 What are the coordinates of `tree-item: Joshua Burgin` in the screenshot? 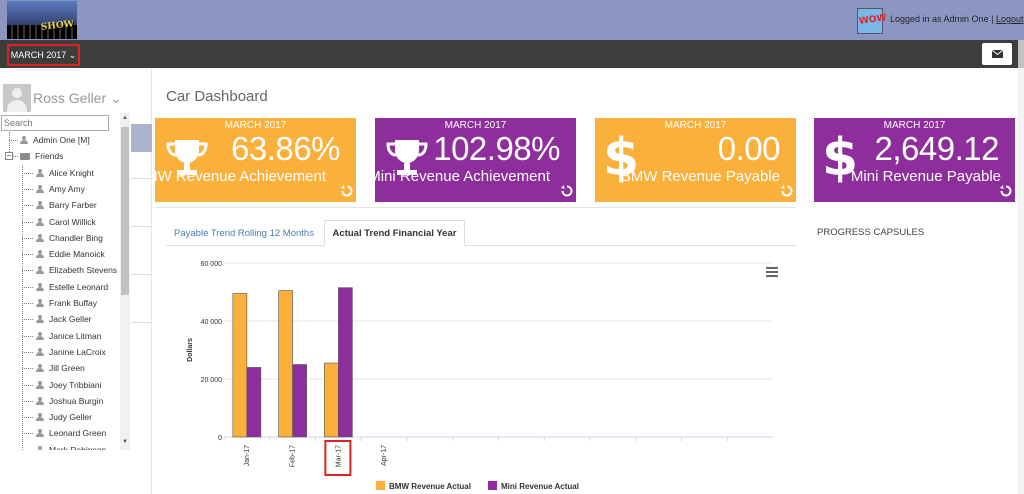 It's located at (69, 401).